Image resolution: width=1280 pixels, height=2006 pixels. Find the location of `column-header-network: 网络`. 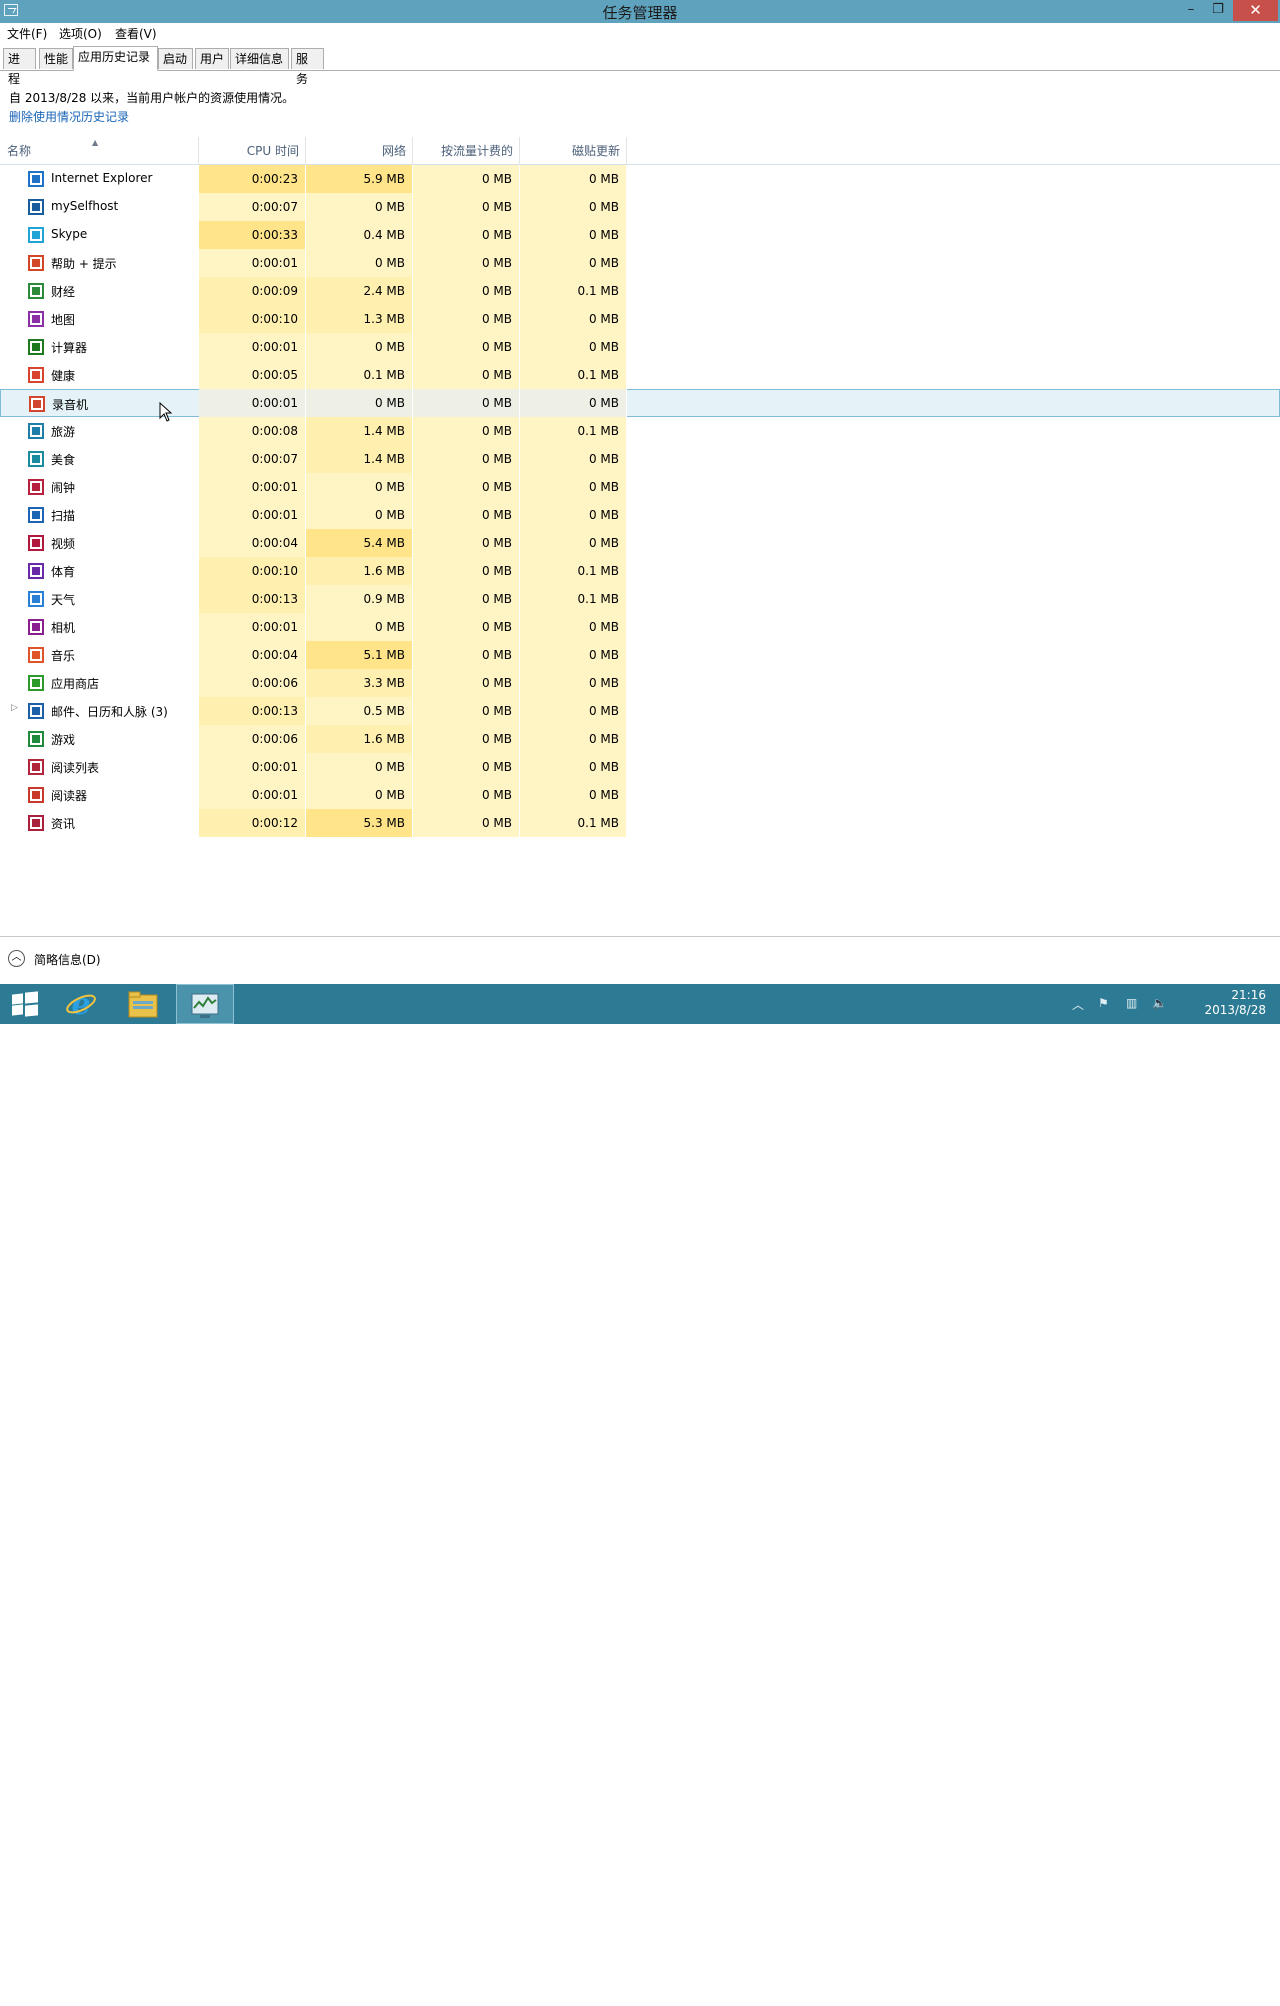

column-header-network: 网络 is located at coordinates (359, 150).